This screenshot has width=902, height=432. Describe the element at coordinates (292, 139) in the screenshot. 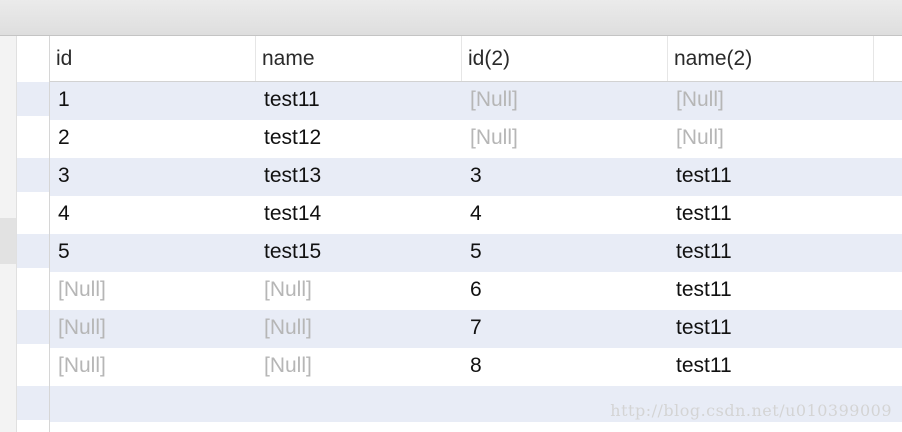

I see `table-cell: test12` at that location.